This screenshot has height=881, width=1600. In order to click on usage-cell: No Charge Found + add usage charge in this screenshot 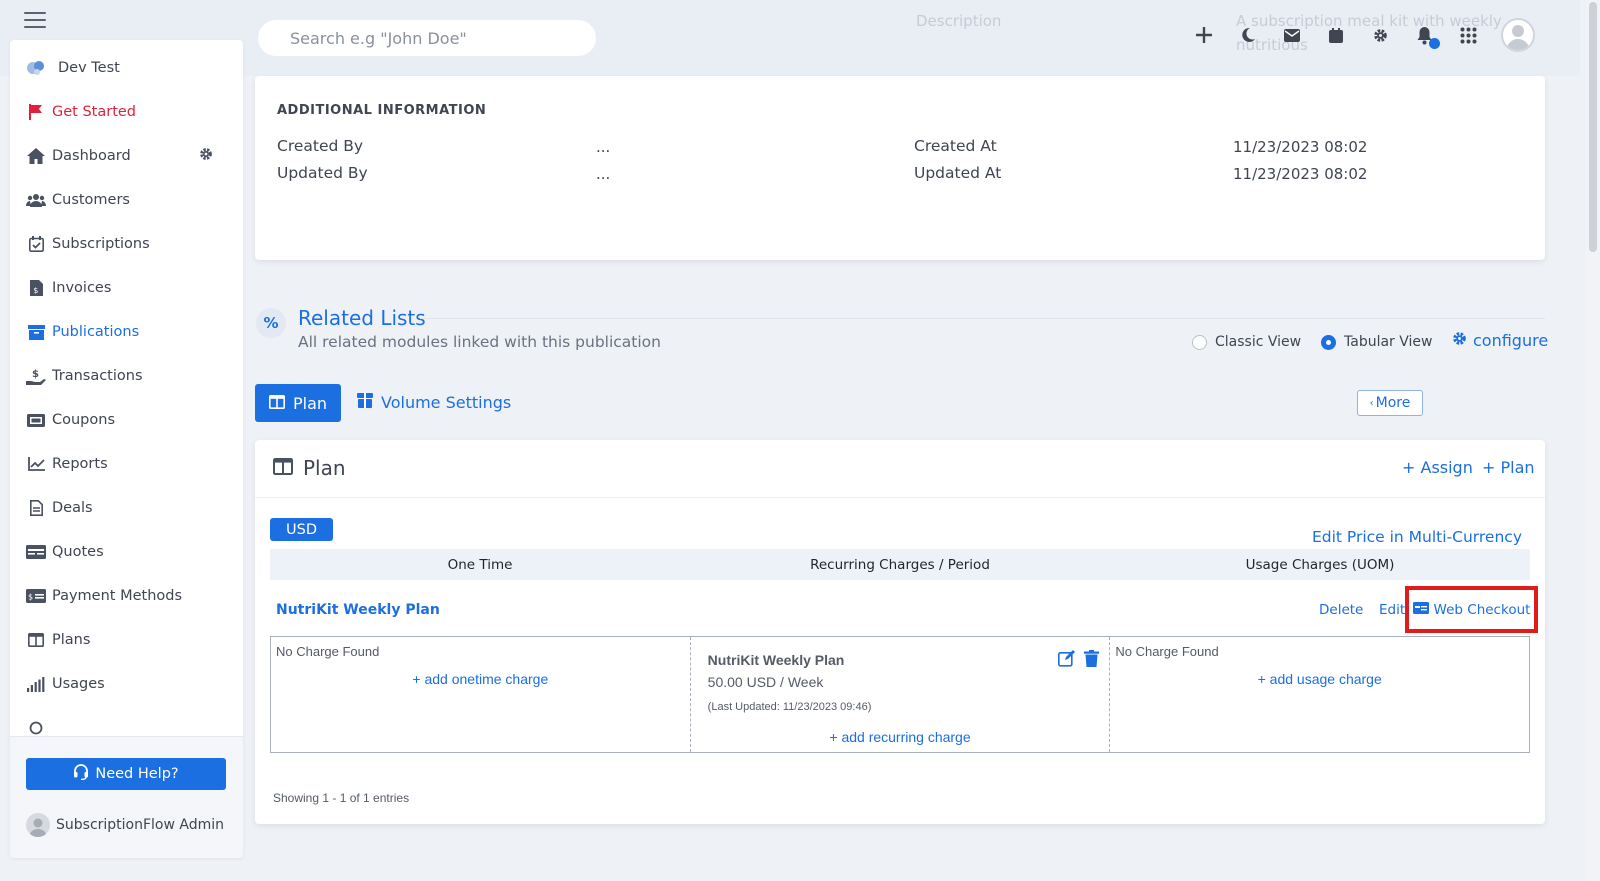, I will do `click(1319, 694)`.